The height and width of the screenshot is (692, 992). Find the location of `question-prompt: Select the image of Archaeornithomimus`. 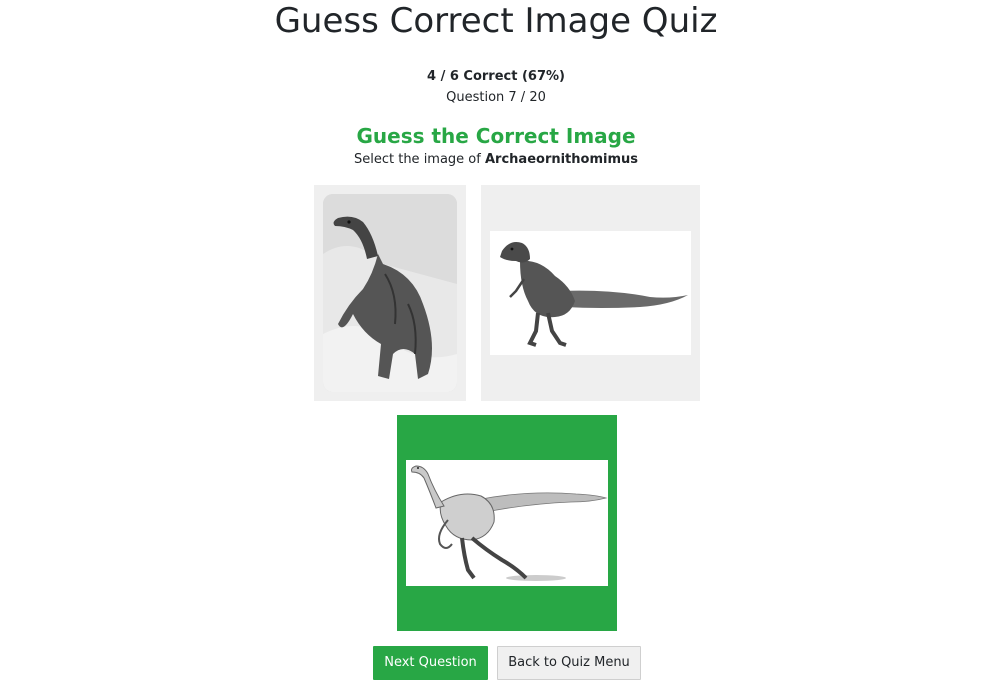

question-prompt: Select the image of Archaeornithomimus is located at coordinates (496, 160).